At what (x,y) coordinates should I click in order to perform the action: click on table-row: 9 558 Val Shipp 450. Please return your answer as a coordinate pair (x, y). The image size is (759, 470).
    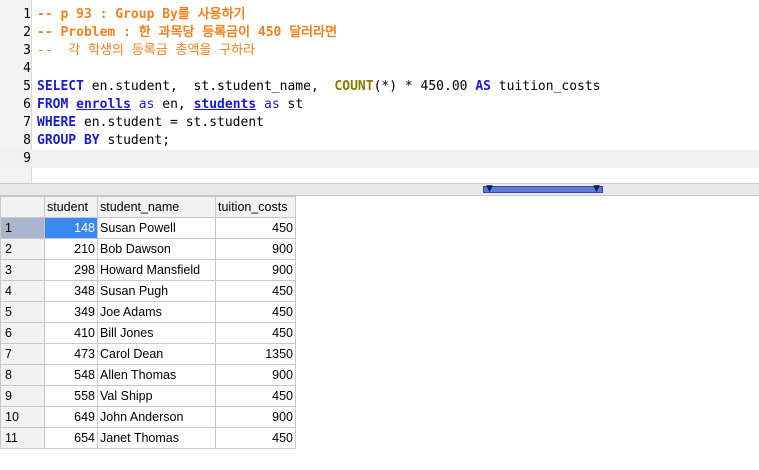
    Looking at the image, I should click on (148, 396).